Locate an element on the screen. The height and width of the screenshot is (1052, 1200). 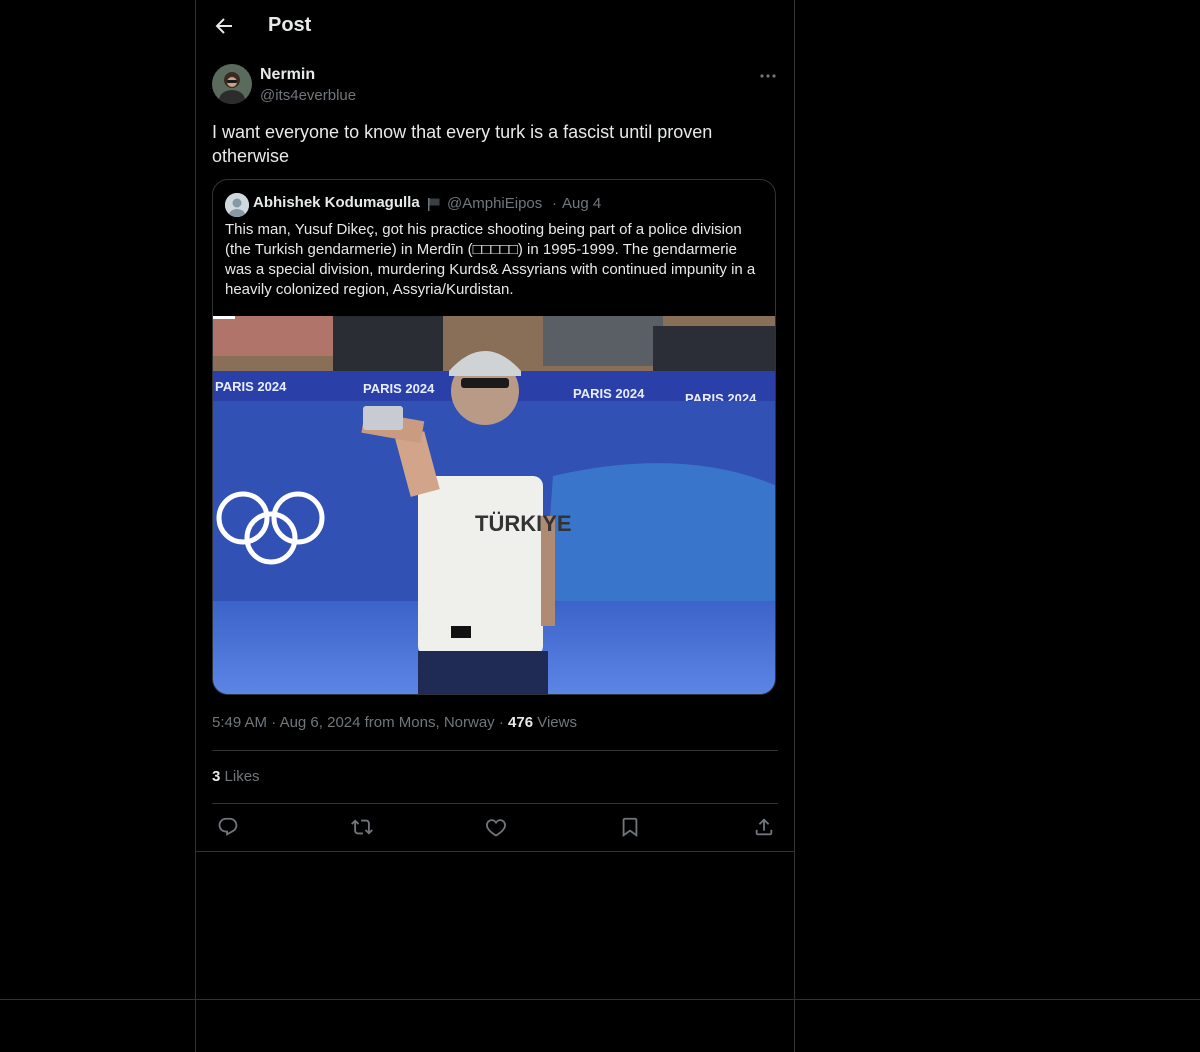
banner-text: PARIS 2024 is located at coordinates (251, 386).